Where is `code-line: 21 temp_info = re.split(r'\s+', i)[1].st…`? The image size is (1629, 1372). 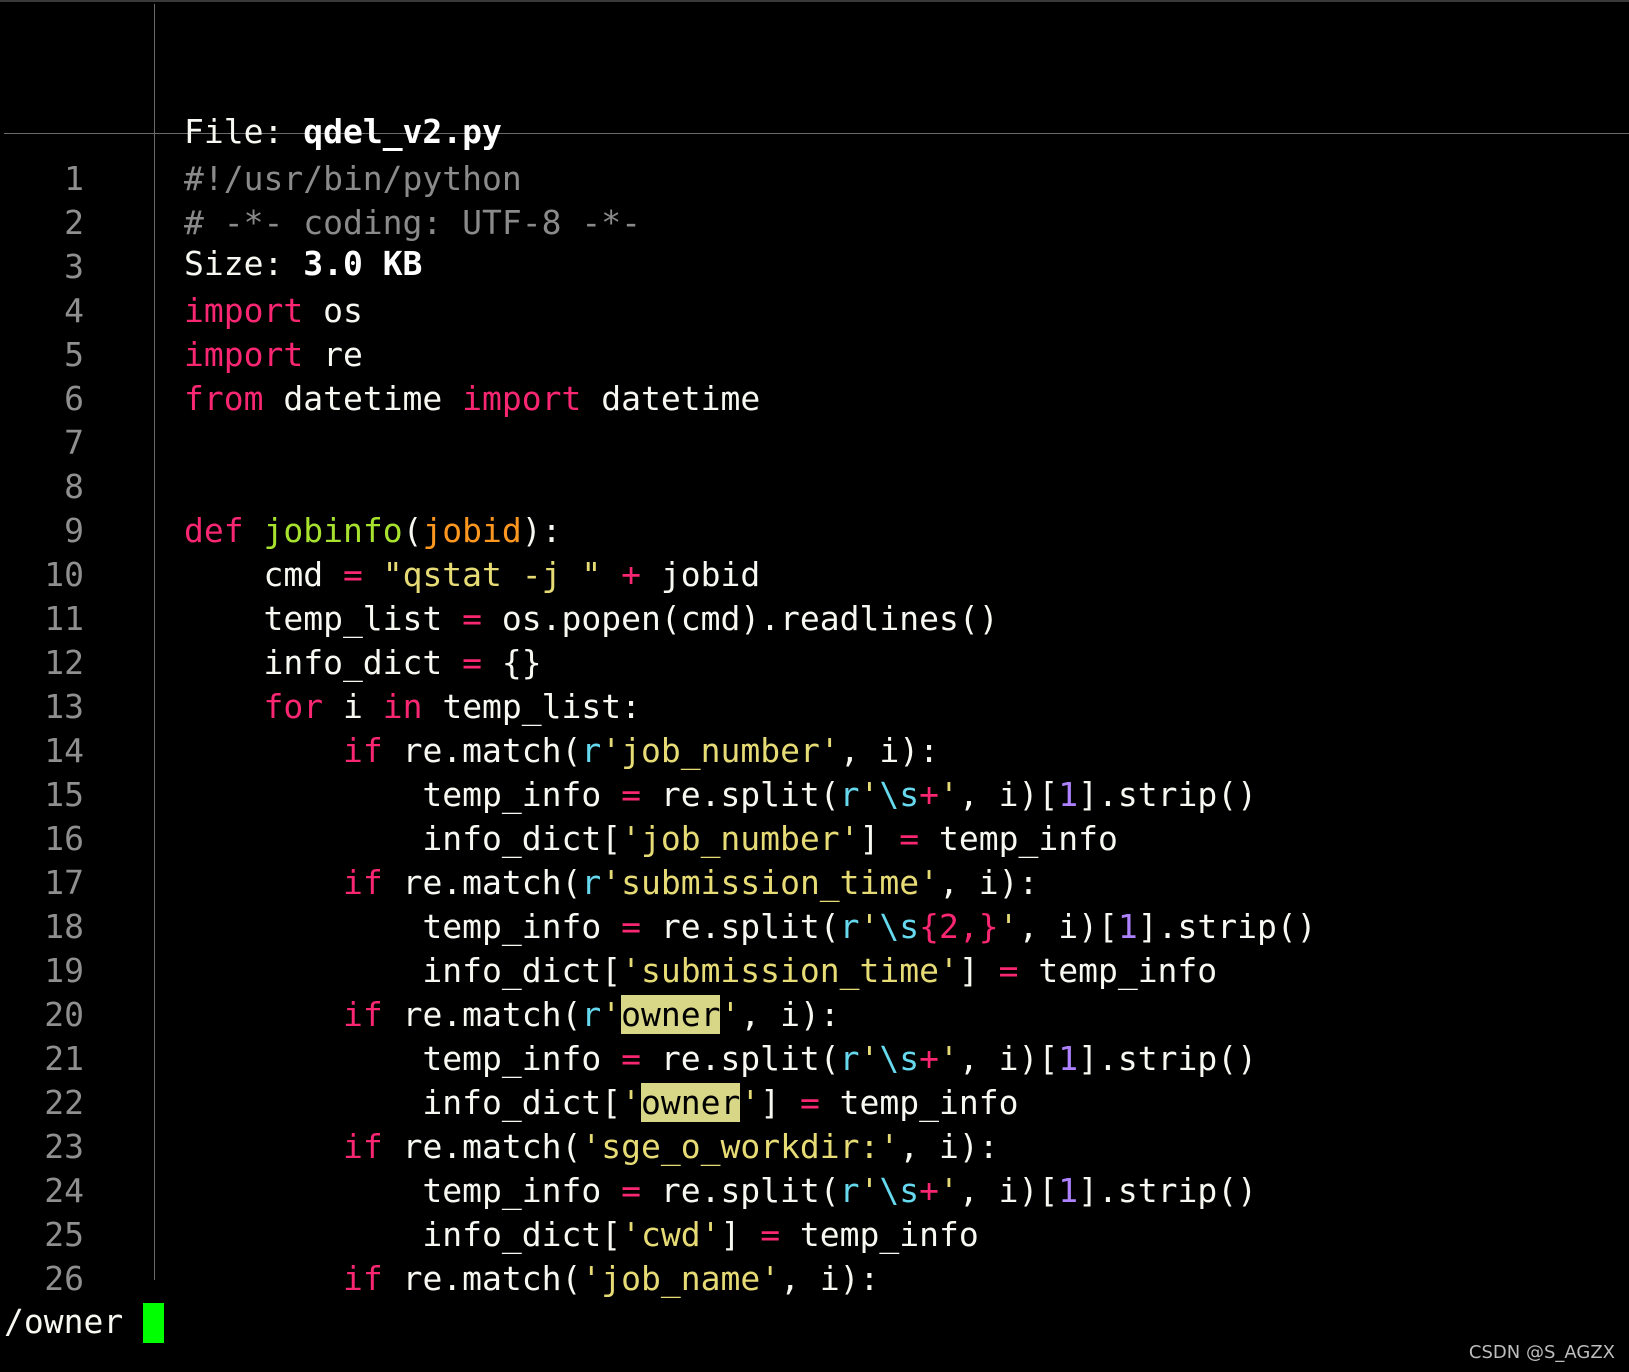
code-line: 21 temp_info = re.split(r'\s+', i)[1].st… is located at coordinates (814, 1059).